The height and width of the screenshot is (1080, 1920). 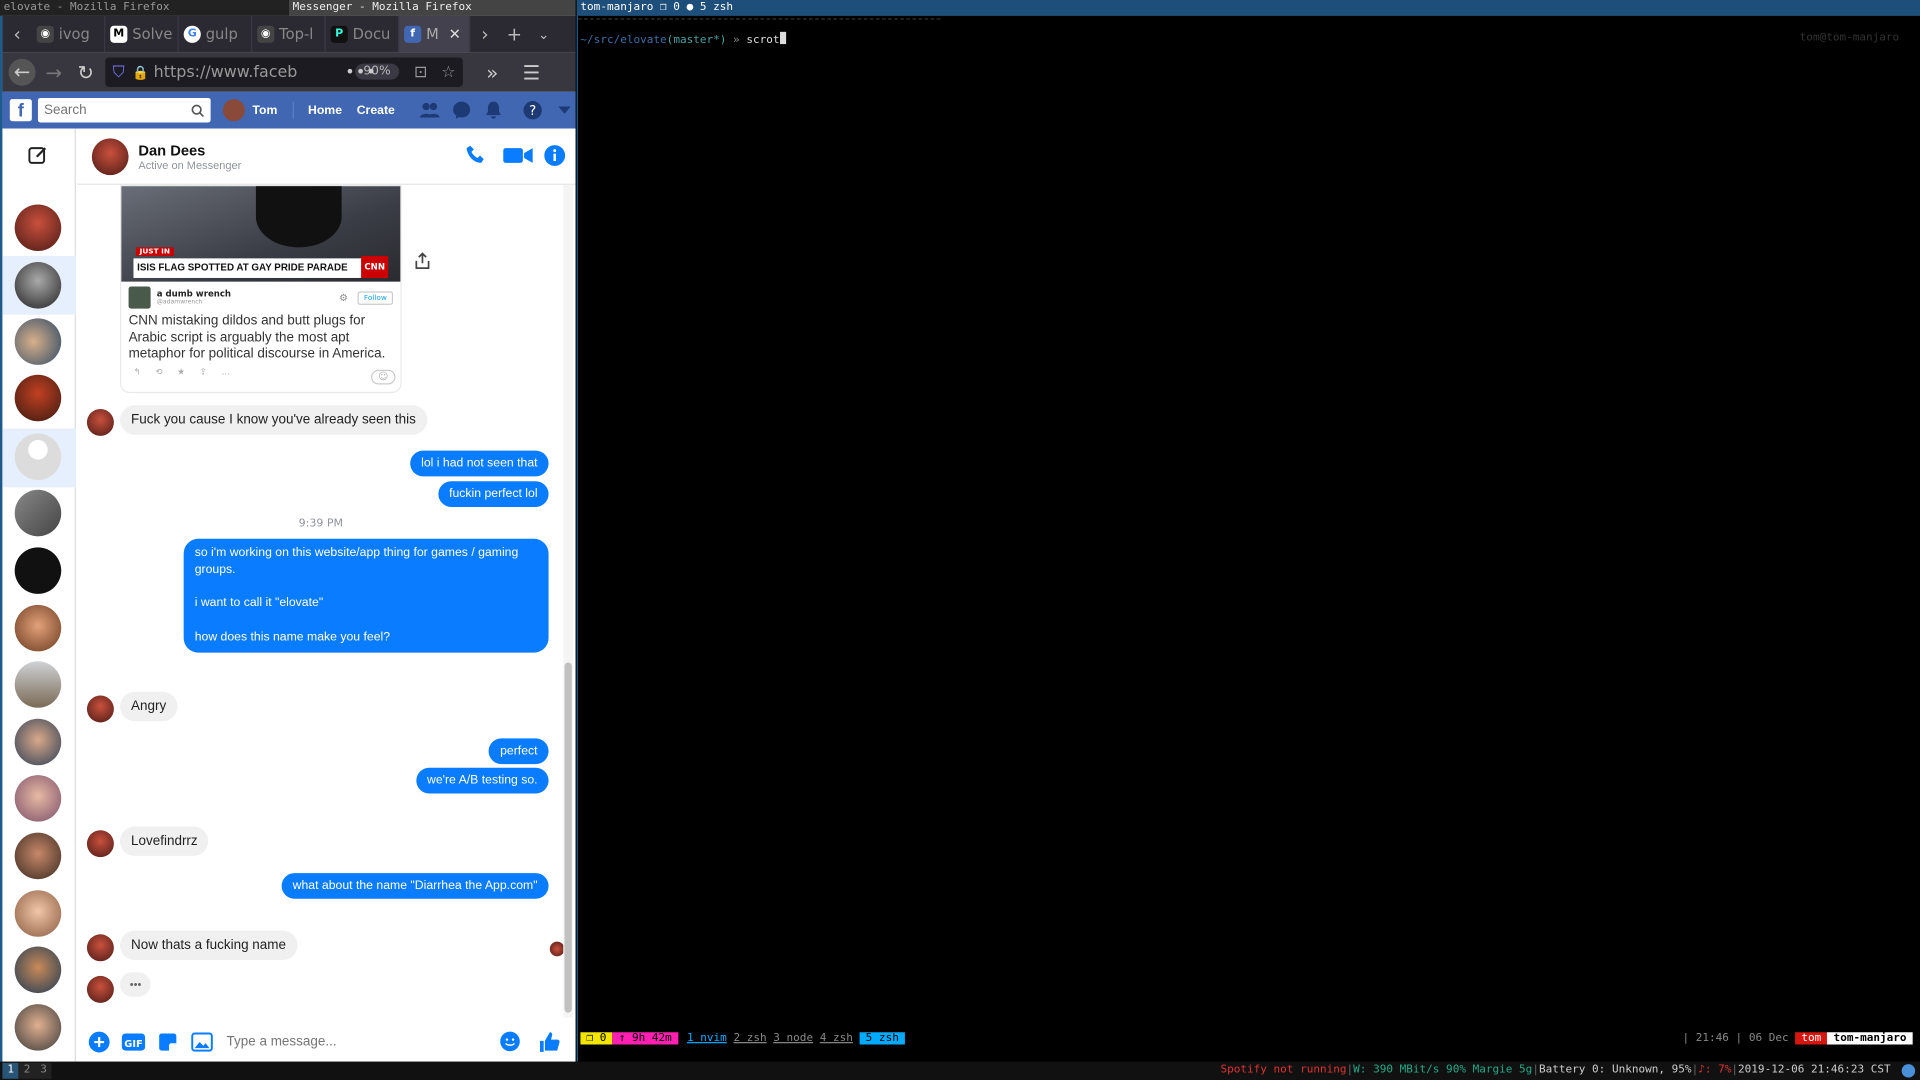 I want to click on fb-user-name: Tom, so click(x=264, y=109).